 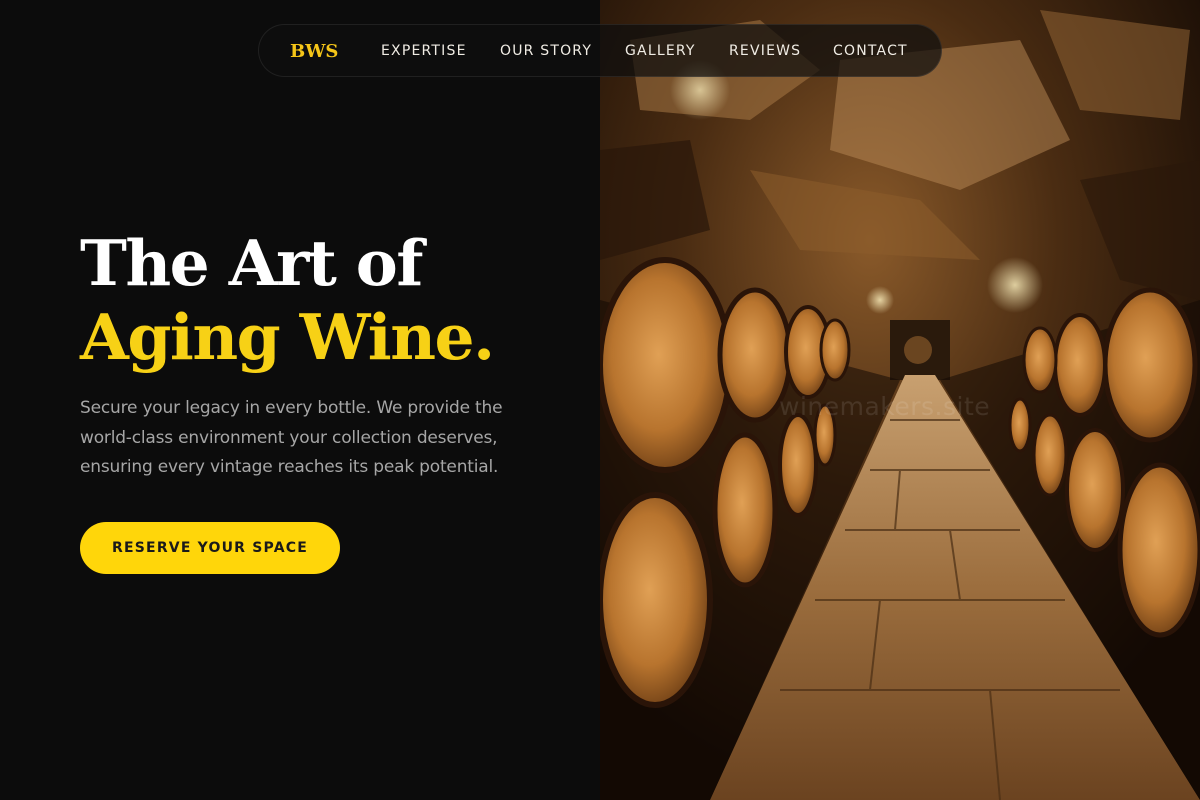 What do you see at coordinates (885, 406) in the screenshot?
I see `image-watermark: winemakers.site` at bounding box center [885, 406].